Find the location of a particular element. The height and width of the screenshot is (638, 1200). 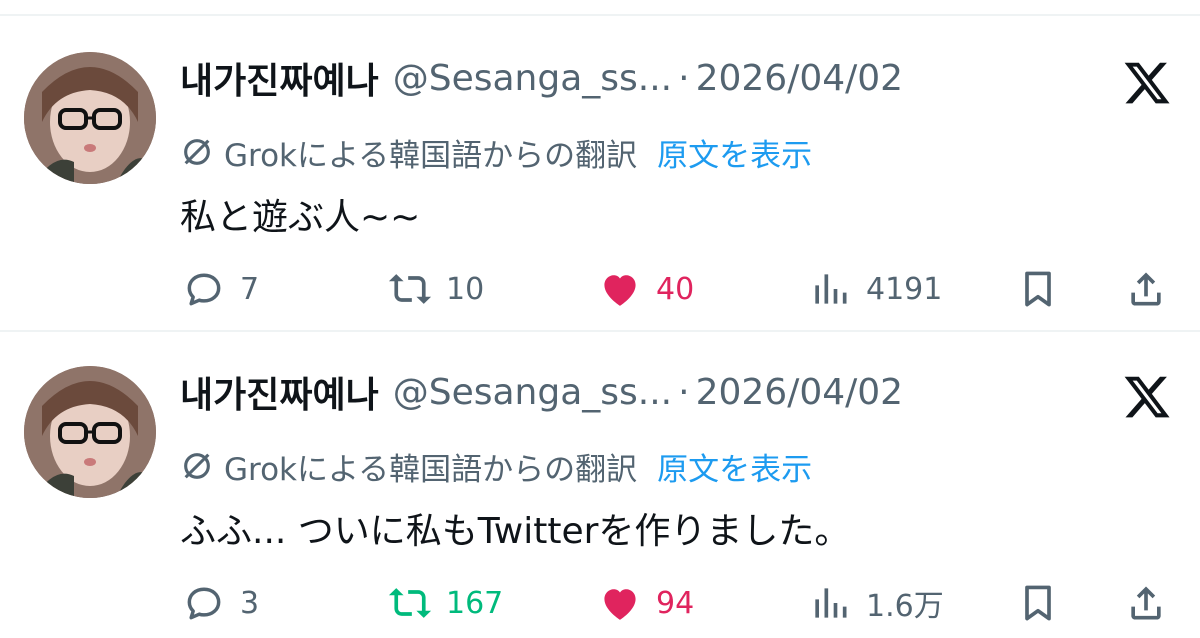

tweet-actions: 7 10 40 4191 is located at coordinates (600, 289).